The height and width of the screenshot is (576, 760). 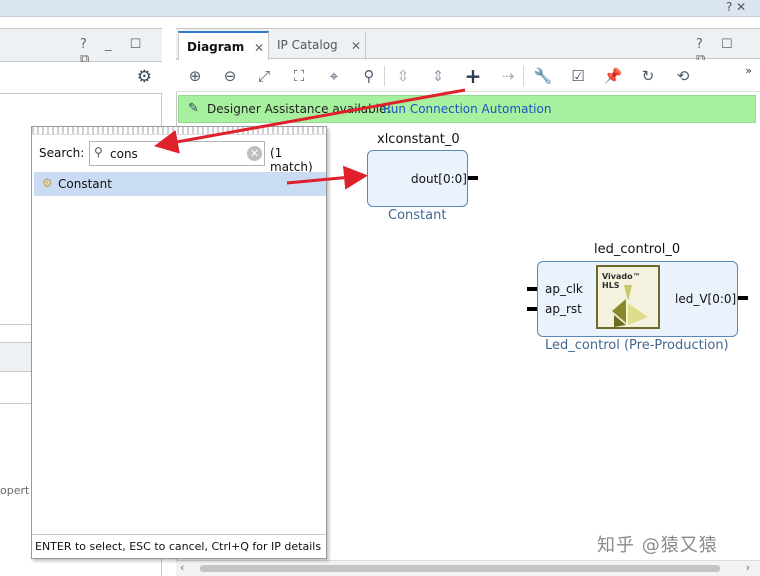 I want to click on arrow-to-search, so click(x=310, y=121).